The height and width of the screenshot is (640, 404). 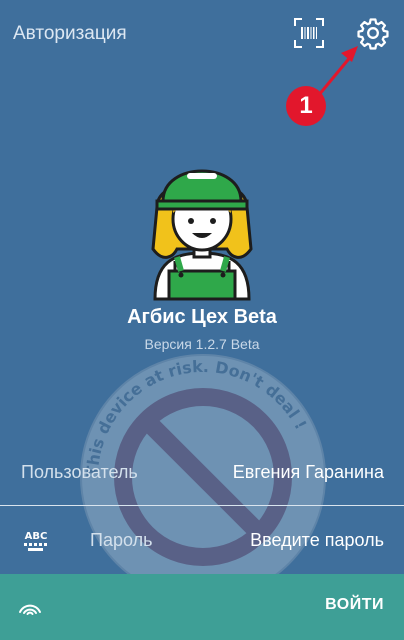 What do you see at coordinates (79, 472) in the screenshot?
I see `user-label: Пользователь` at bounding box center [79, 472].